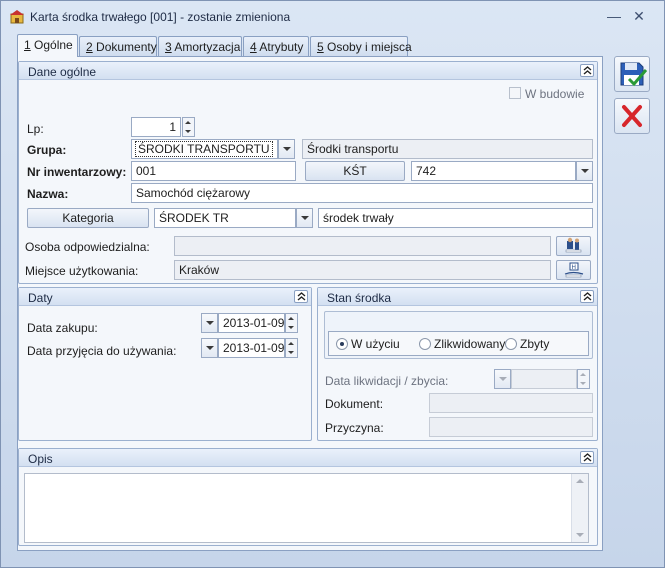  I want to click on nazwa-label: Nazwa:, so click(48, 194).